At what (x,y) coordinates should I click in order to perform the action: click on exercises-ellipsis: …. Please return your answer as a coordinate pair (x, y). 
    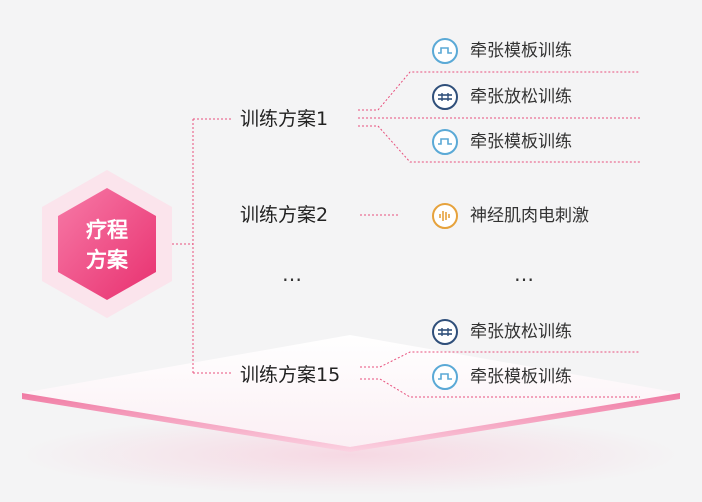
    Looking at the image, I should click on (524, 274).